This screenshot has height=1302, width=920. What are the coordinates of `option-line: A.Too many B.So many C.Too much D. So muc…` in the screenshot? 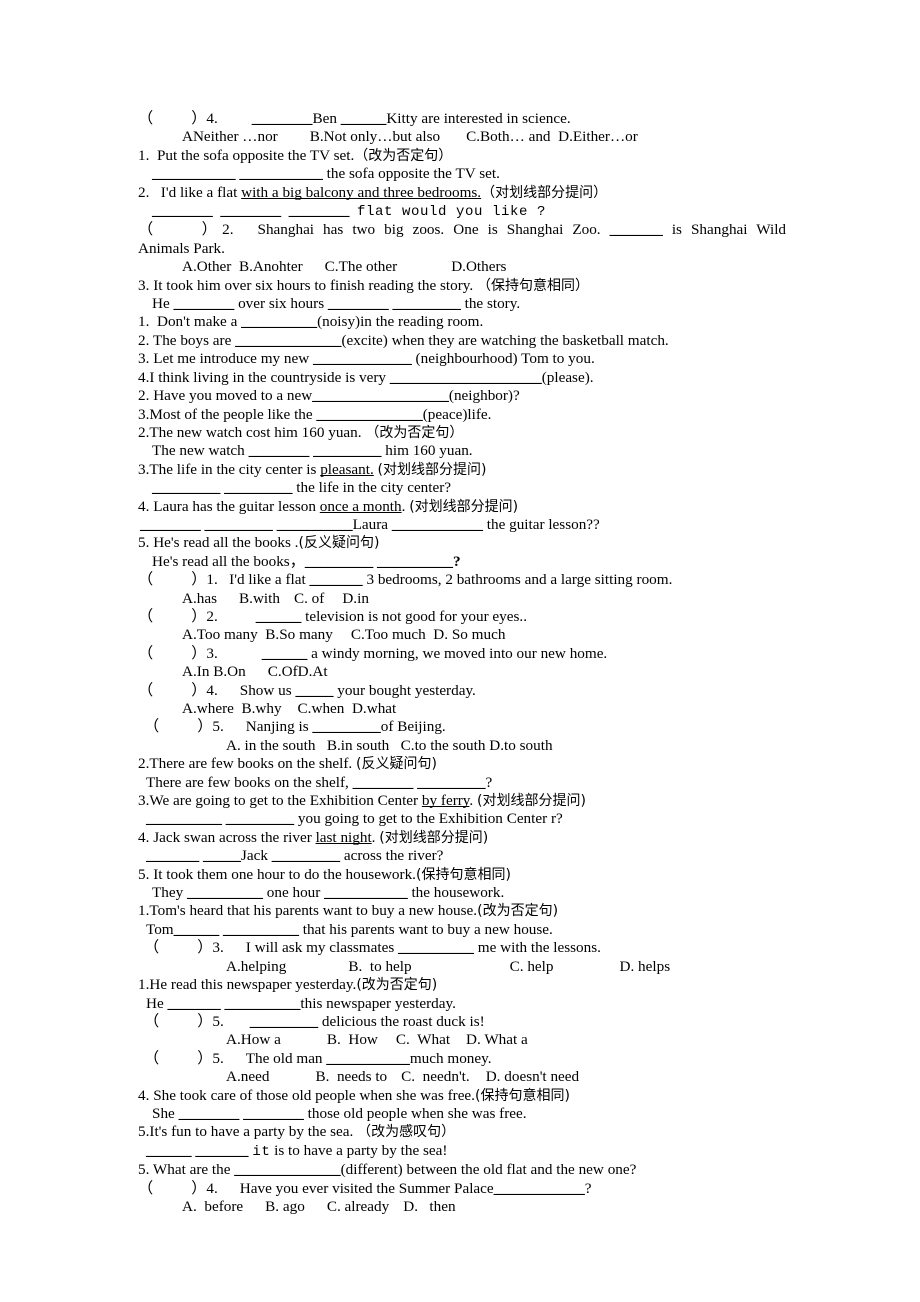 It's located at (344, 635).